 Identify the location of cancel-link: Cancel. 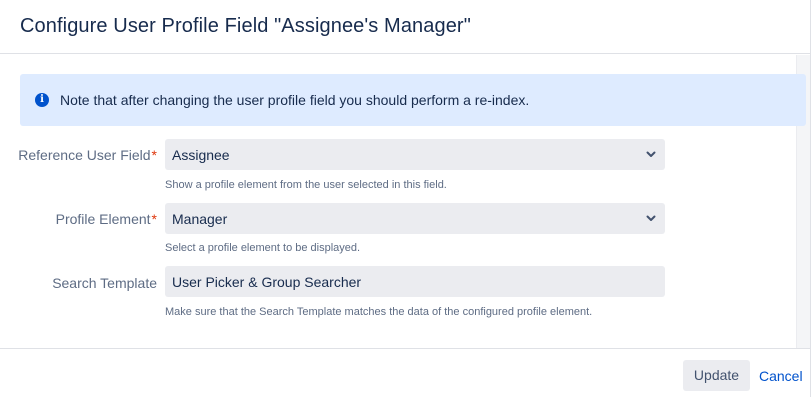
(781, 376).